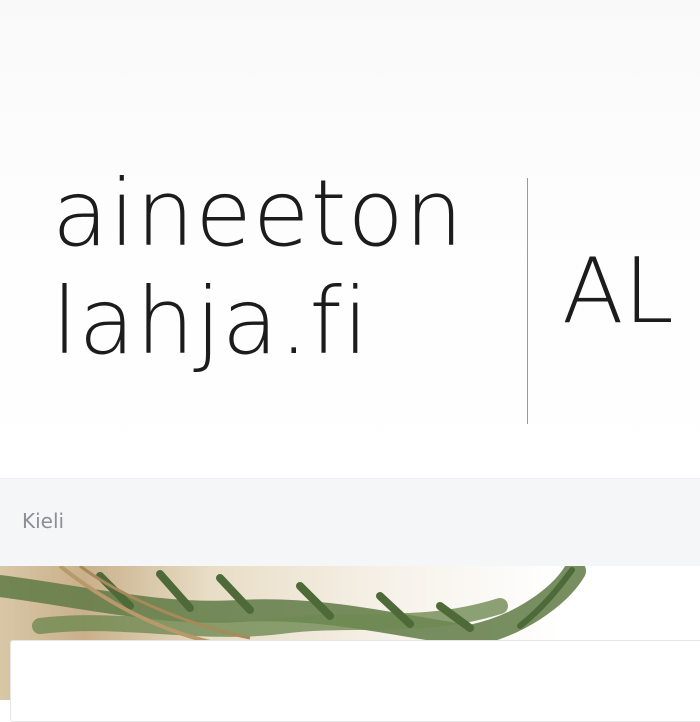 This screenshot has height=722, width=700. I want to click on logo-line-2: lahja.fi, so click(211, 321).